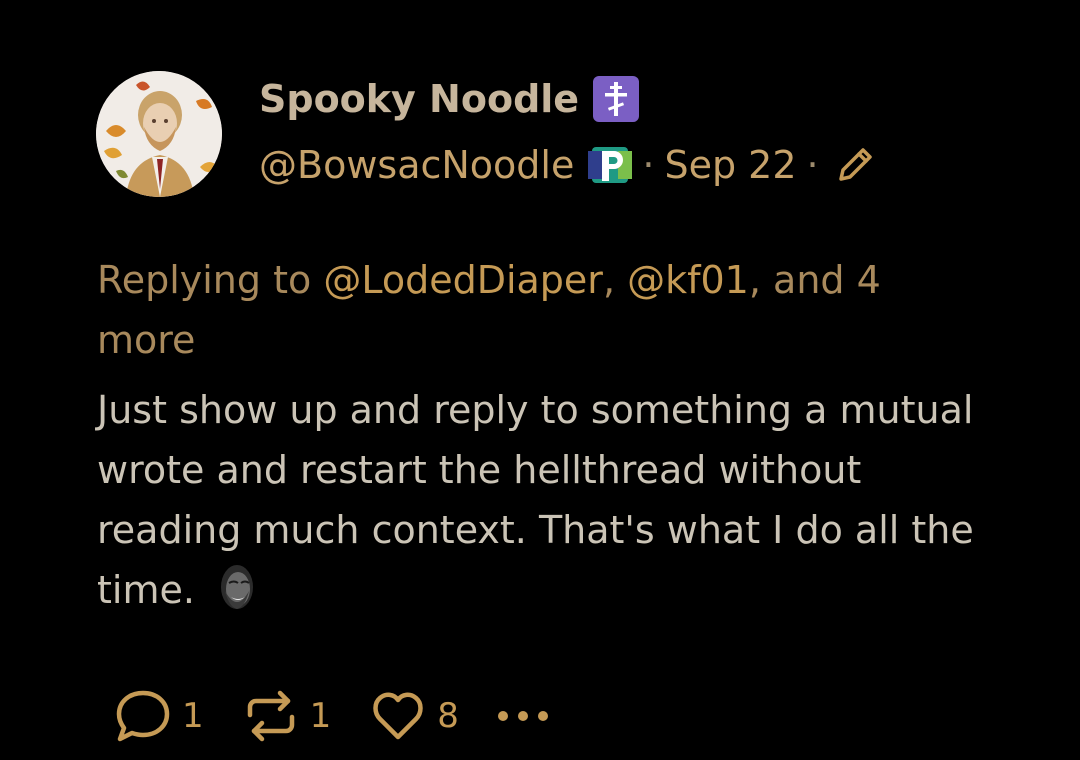  What do you see at coordinates (448, 716) in the screenshot?
I see `like-count: 8` at bounding box center [448, 716].